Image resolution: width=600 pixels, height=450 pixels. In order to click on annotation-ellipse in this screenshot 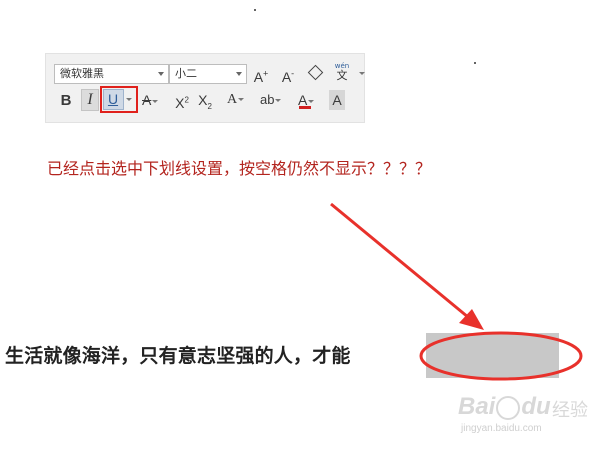, I will do `click(501, 356)`.